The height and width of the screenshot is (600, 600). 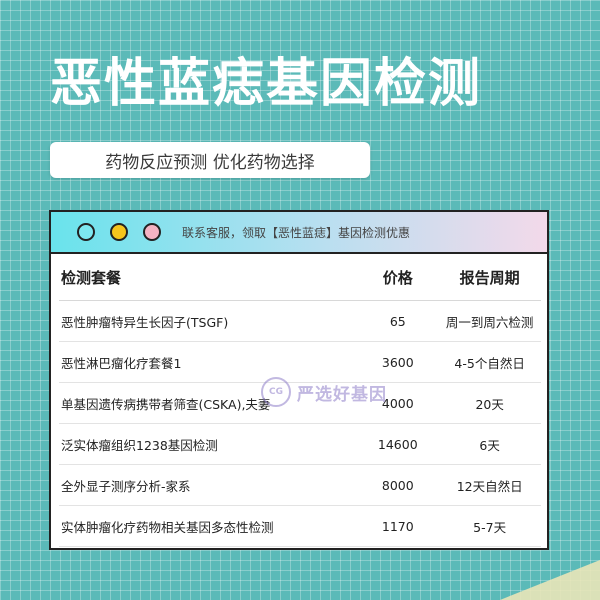 What do you see at coordinates (397, 444) in the screenshot?
I see `package-price: 14600` at bounding box center [397, 444].